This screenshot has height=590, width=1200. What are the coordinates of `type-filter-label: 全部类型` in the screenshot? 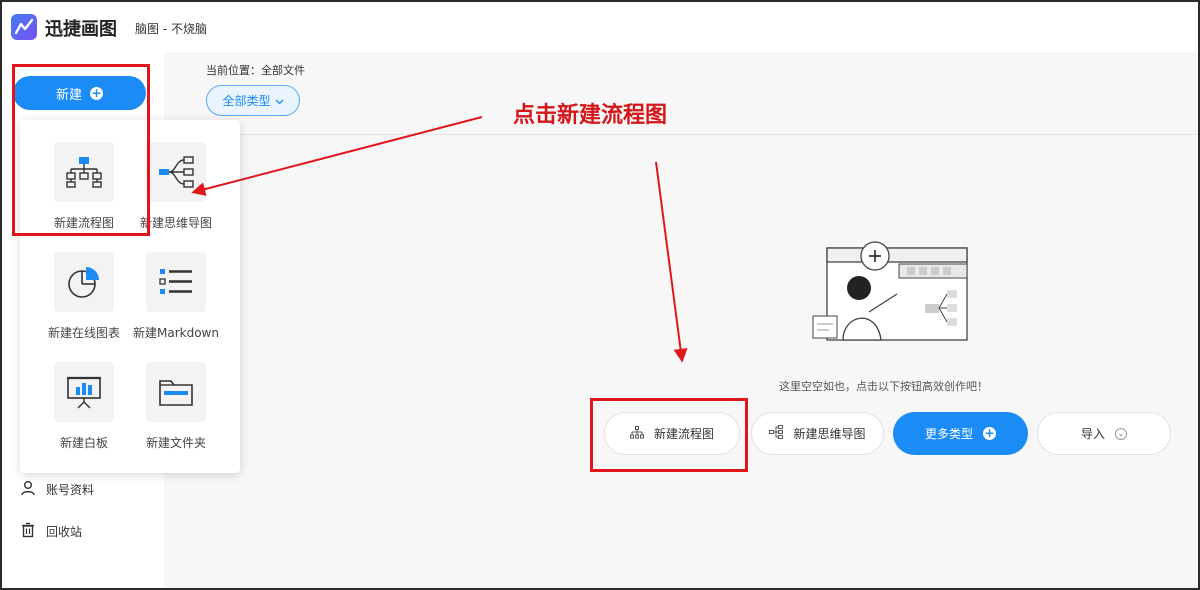 It's located at (246, 101).